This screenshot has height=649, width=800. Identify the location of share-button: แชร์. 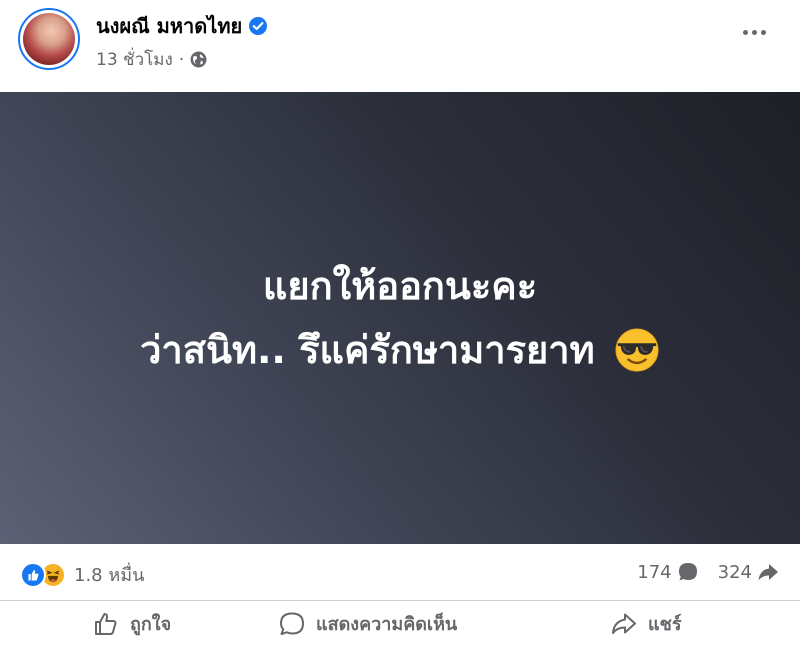
(646, 623).